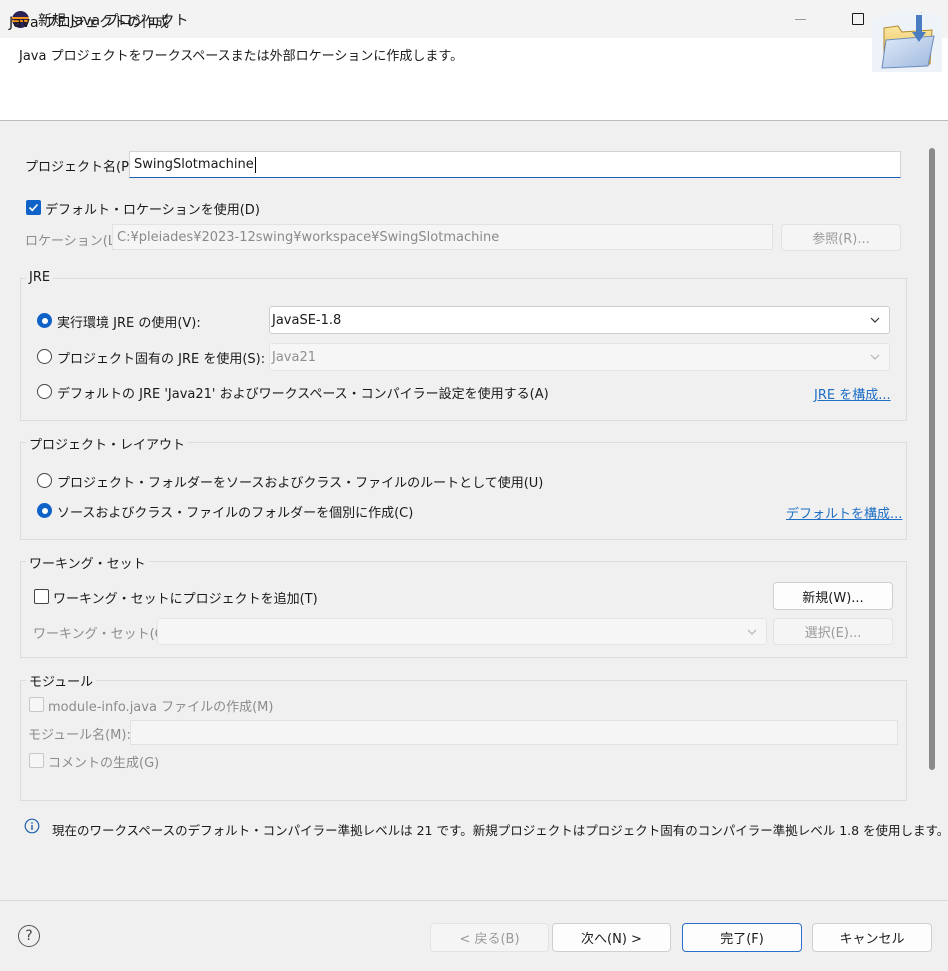  Describe the element at coordinates (611, 937) in the screenshot. I see `next-button: 次へ(N) >` at that location.